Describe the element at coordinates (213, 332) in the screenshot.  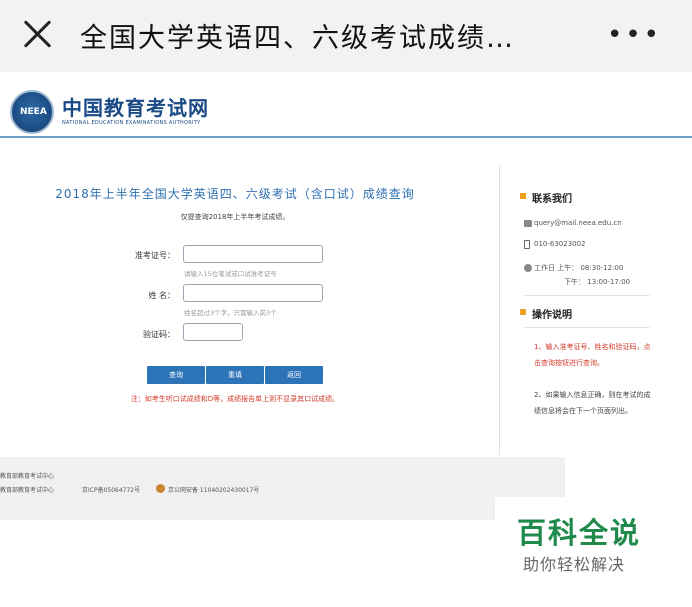
I see `captcha-input` at that location.